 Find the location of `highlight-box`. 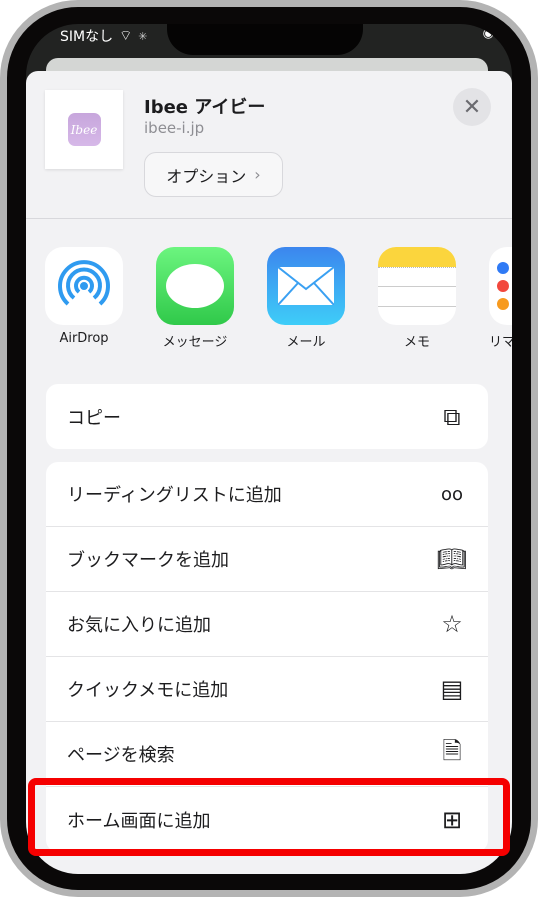

highlight-box is located at coordinates (269, 817).